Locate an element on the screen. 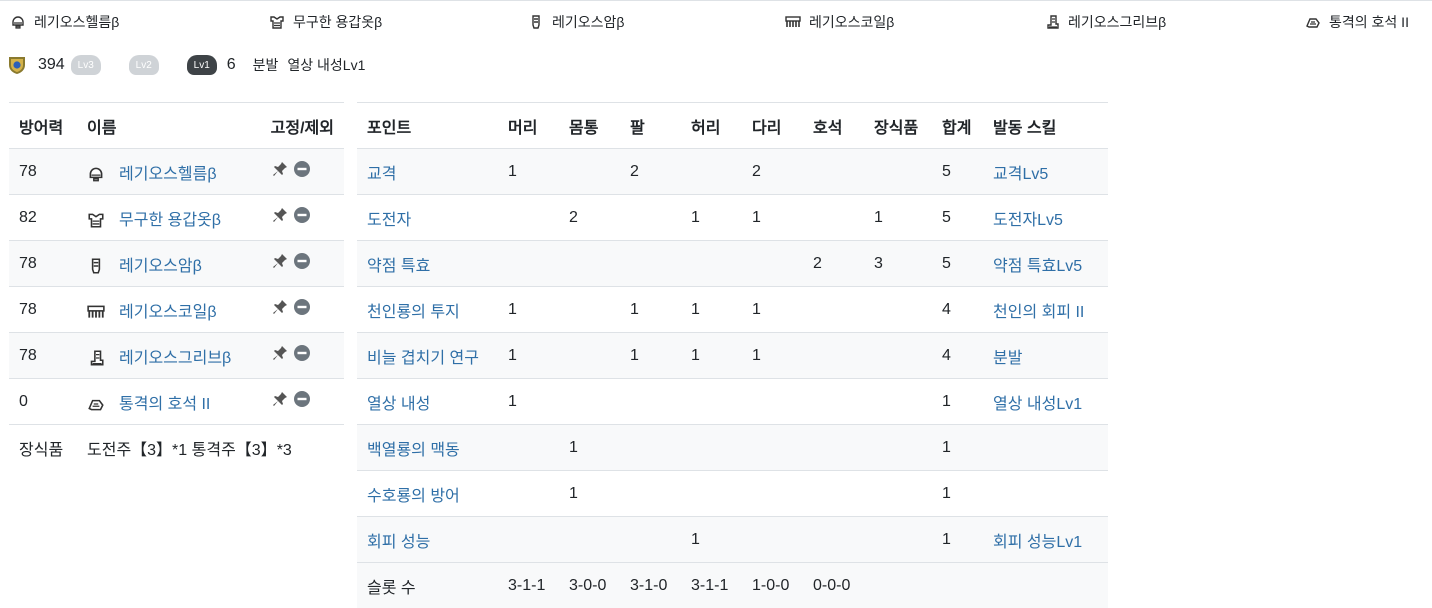 The width and height of the screenshot is (1432, 608). leg-slots: 1-0-0 is located at coordinates (772, 585).